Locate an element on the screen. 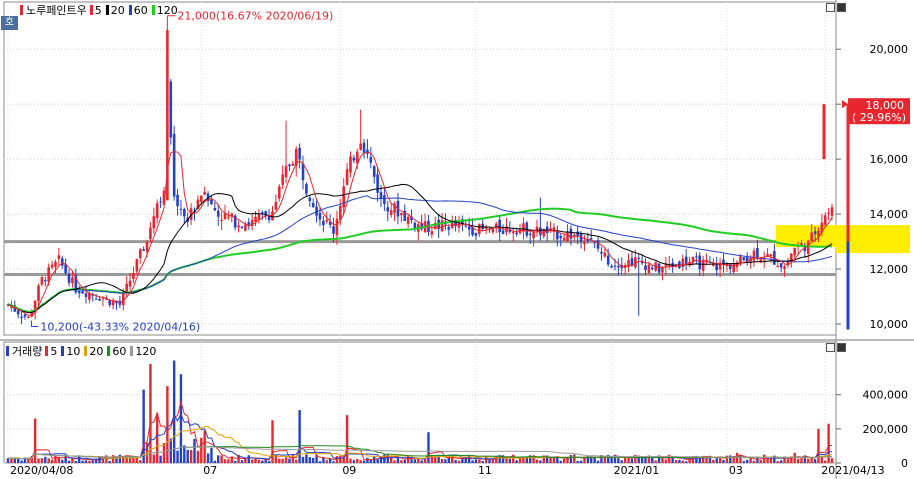 This screenshot has height=479, width=914. legend-label: 60 is located at coordinates (140, 10).